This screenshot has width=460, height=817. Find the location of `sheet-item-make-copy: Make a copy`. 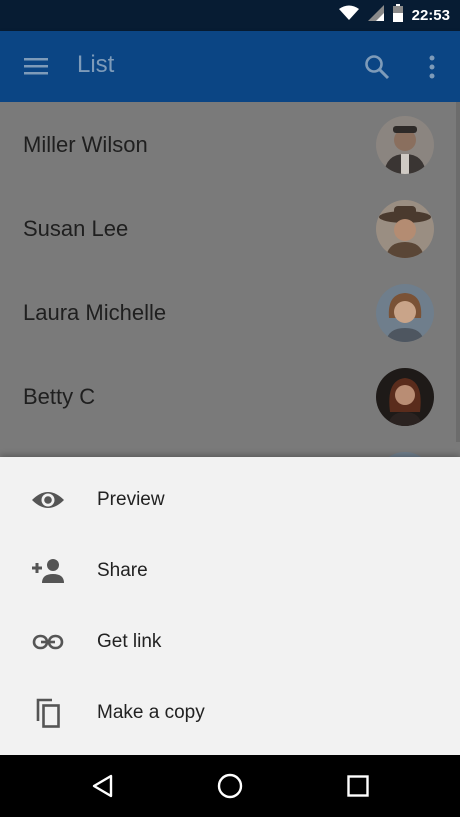

sheet-item-make-copy: Make a copy is located at coordinates (230, 712).